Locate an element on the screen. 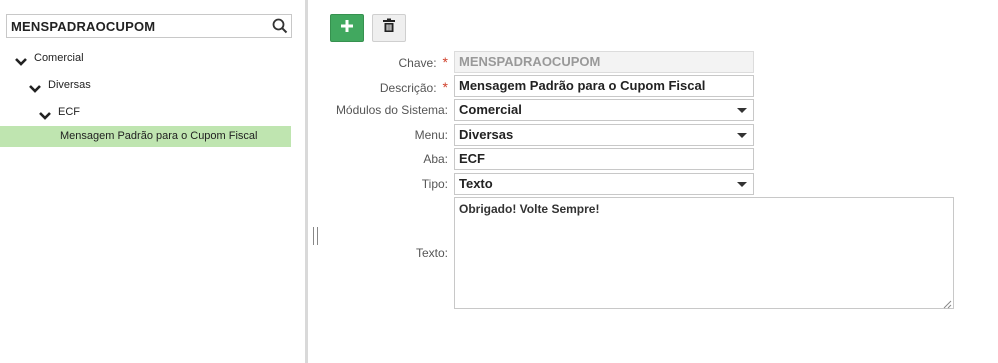  modulos-label: Módulos do Sistema: is located at coordinates (392, 110).